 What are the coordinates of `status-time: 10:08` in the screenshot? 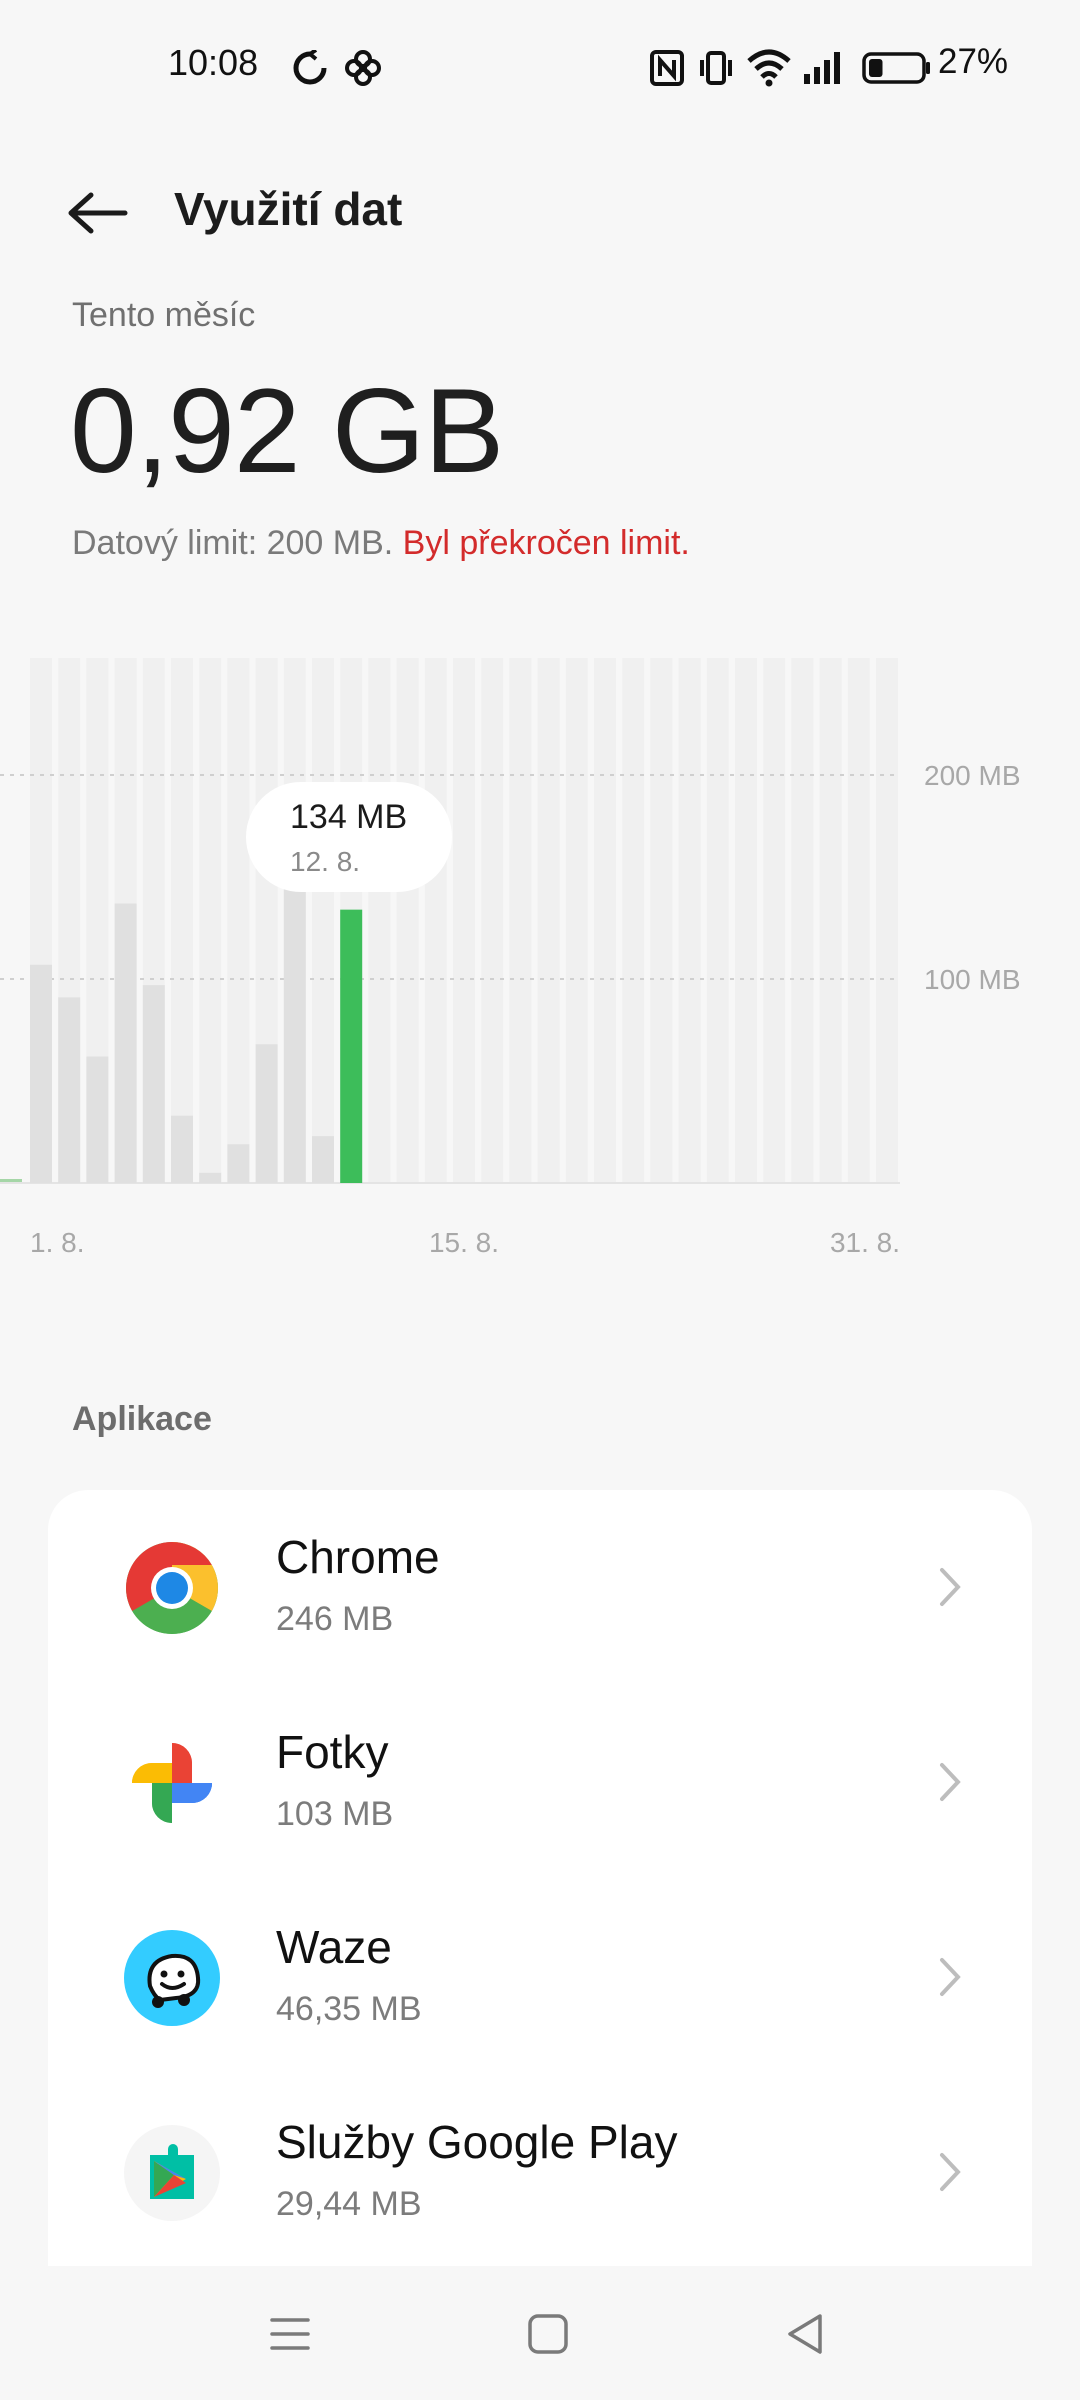 It's located at (213, 62).